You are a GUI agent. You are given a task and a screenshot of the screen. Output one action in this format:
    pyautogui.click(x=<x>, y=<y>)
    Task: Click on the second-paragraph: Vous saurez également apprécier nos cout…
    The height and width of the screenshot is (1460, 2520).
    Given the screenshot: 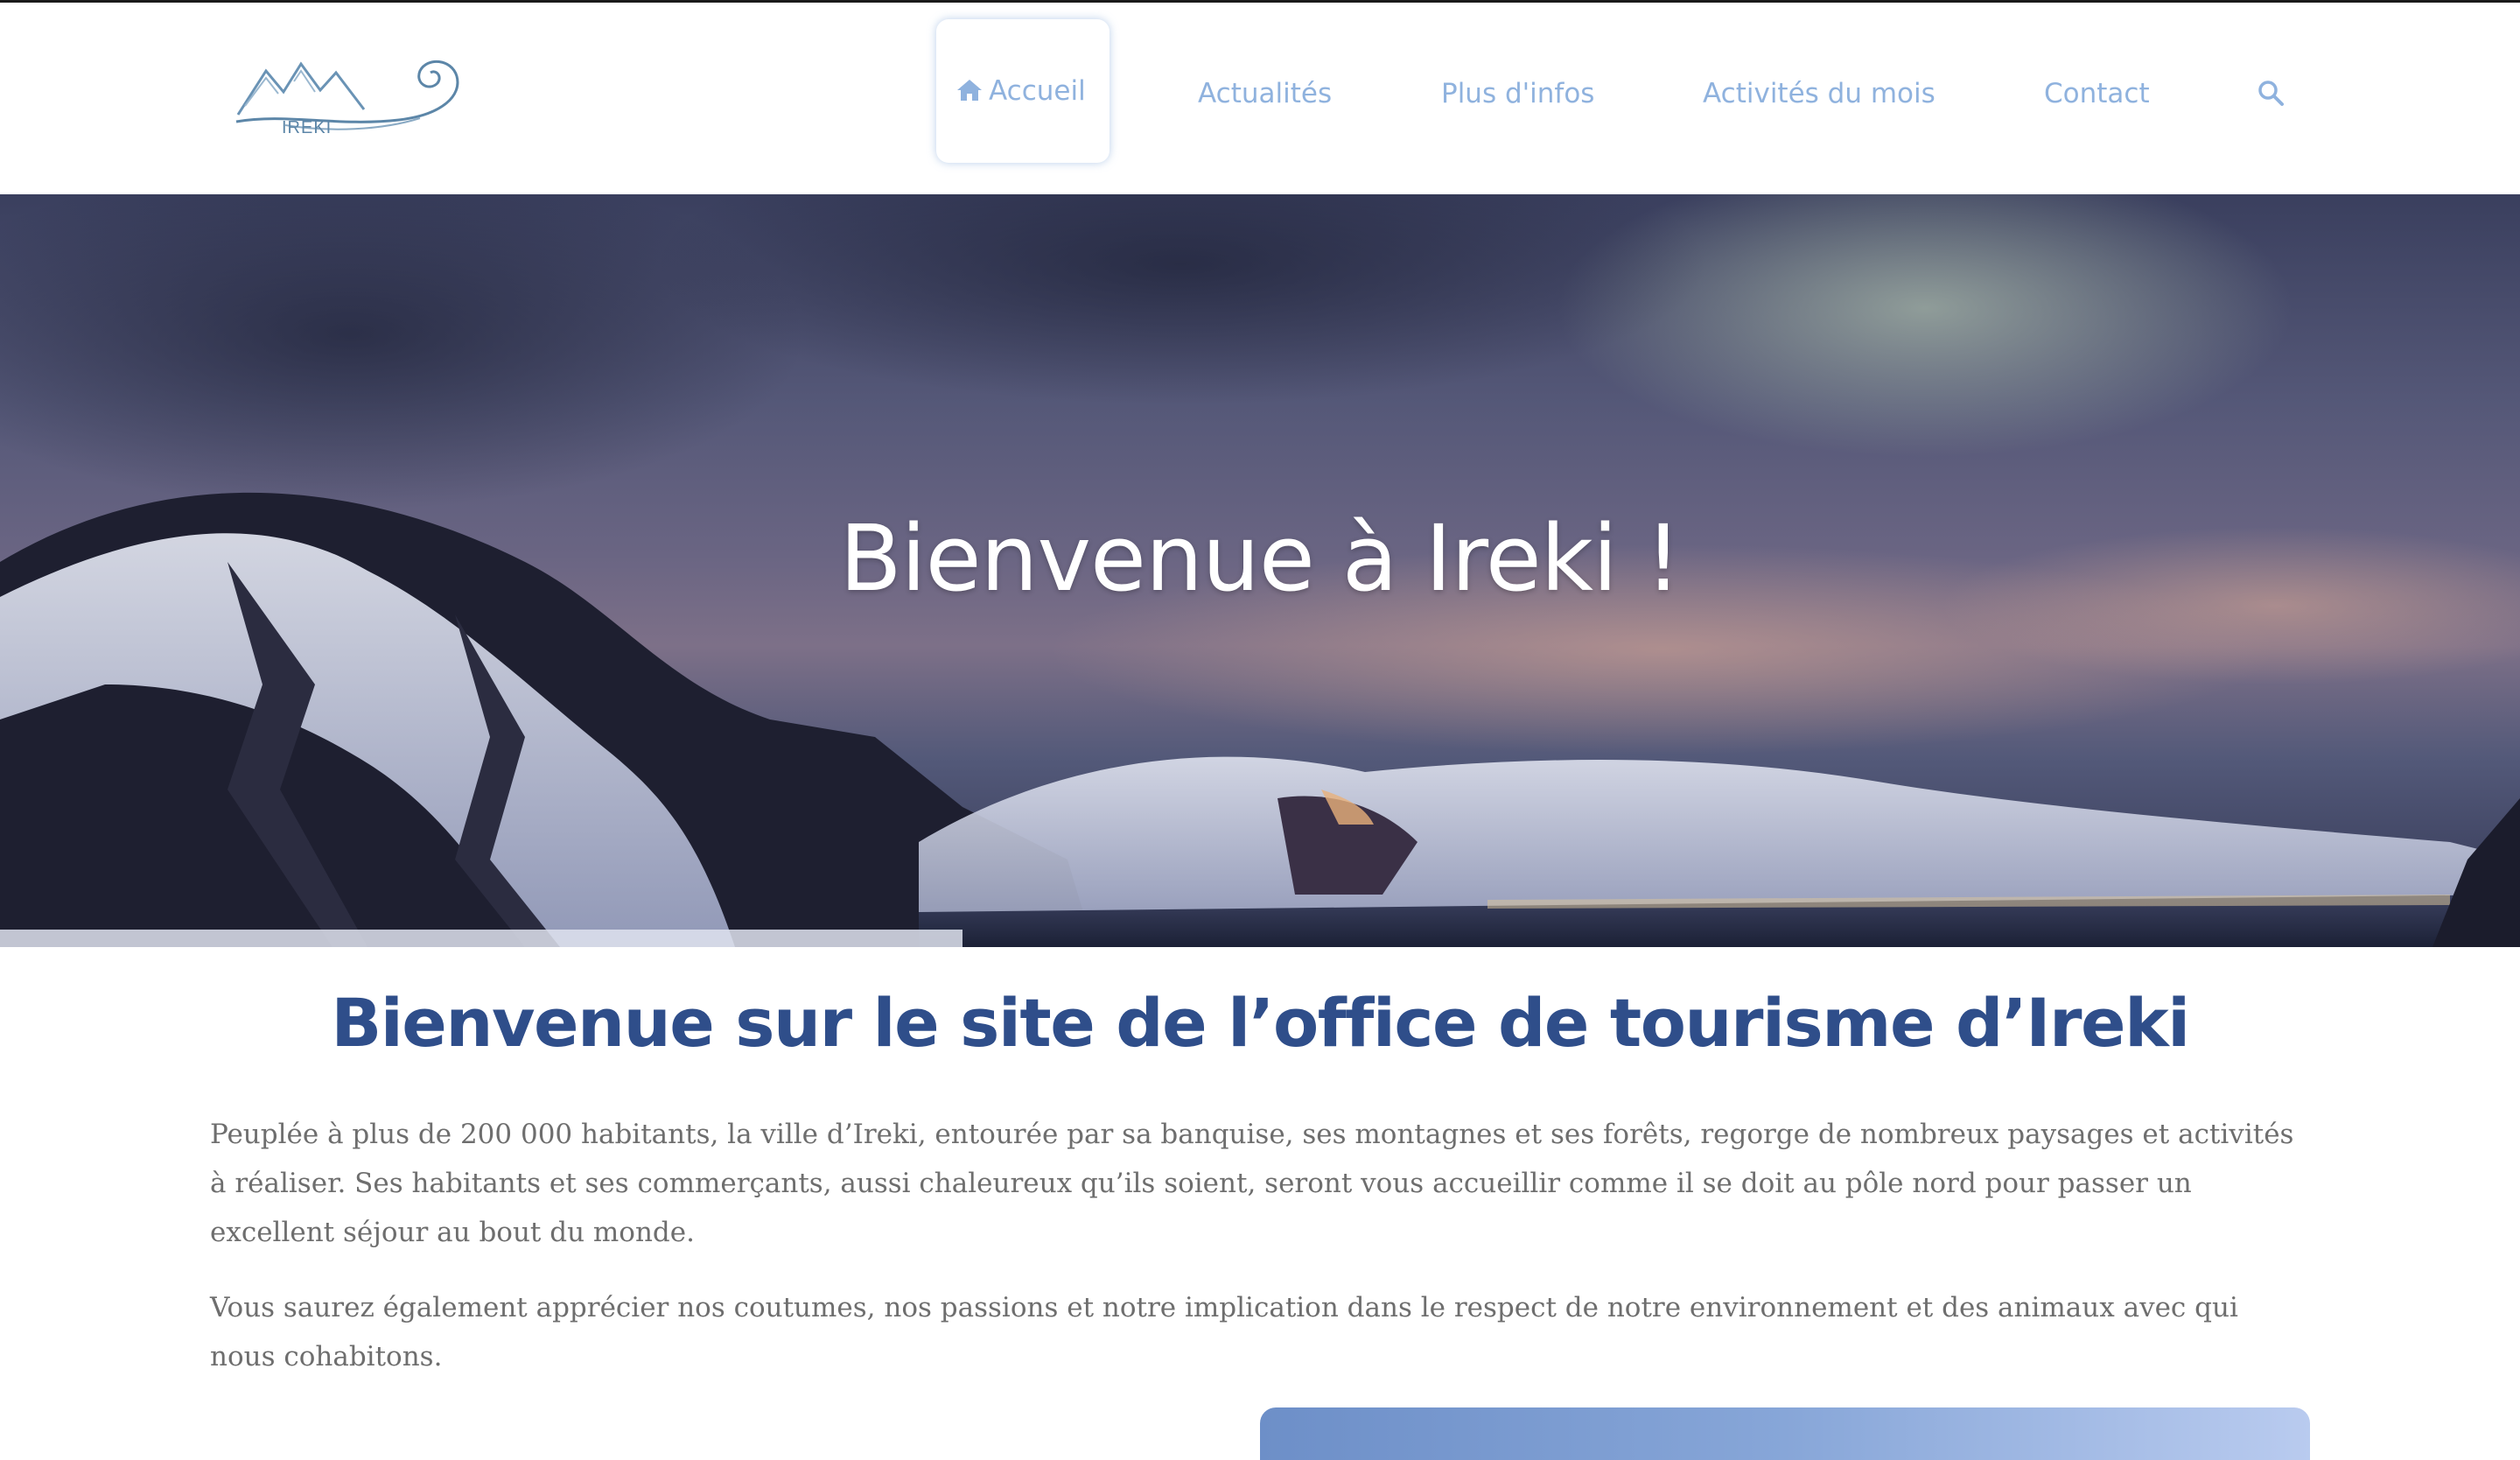 What is the action you would take?
    pyautogui.click(x=1224, y=1332)
    